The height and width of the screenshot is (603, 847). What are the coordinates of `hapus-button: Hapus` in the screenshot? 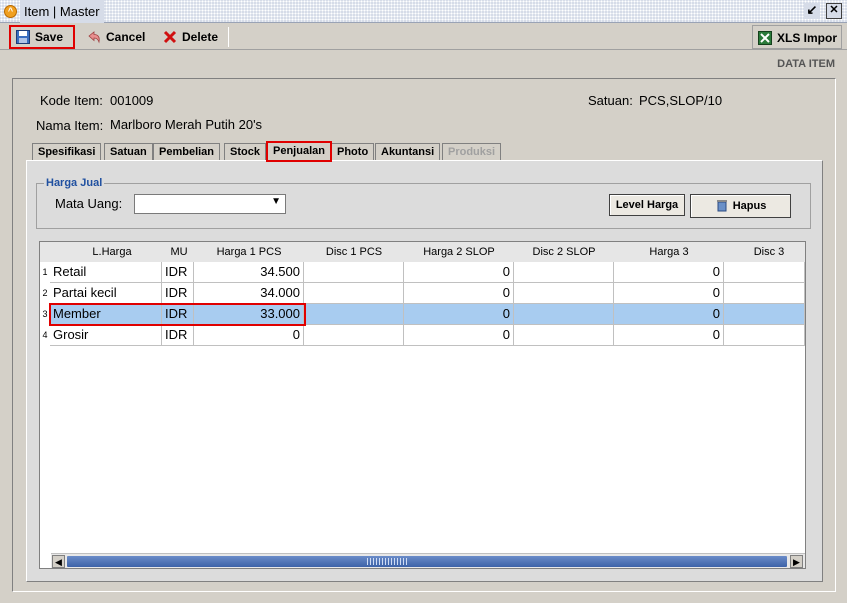 It's located at (740, 206).